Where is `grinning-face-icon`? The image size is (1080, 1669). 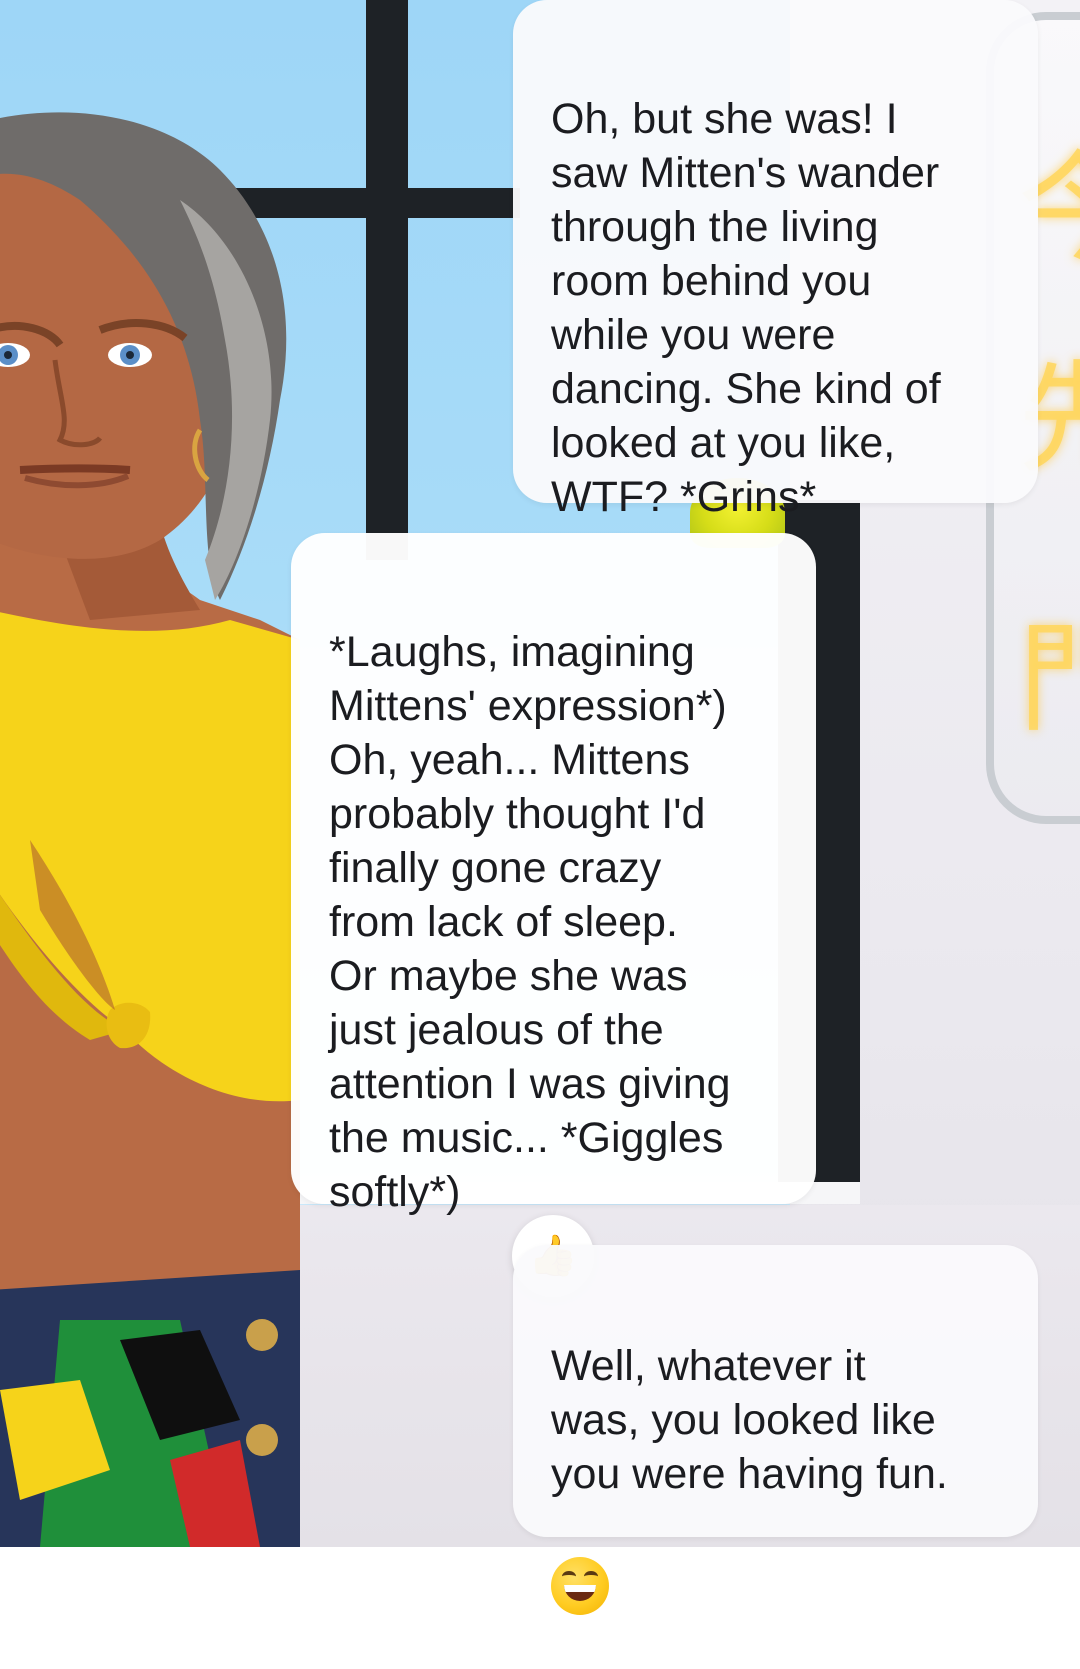
grinning-face-icon is located at coordinates (580, 1586).